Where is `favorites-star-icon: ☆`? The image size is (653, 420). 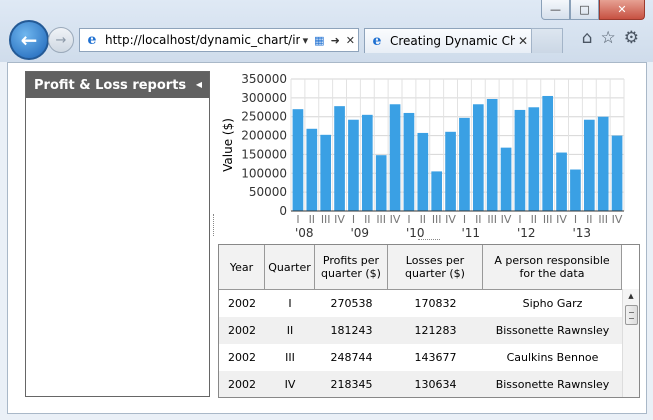 favorites-star-icon: ☆ is located at coordinates (608, 38).